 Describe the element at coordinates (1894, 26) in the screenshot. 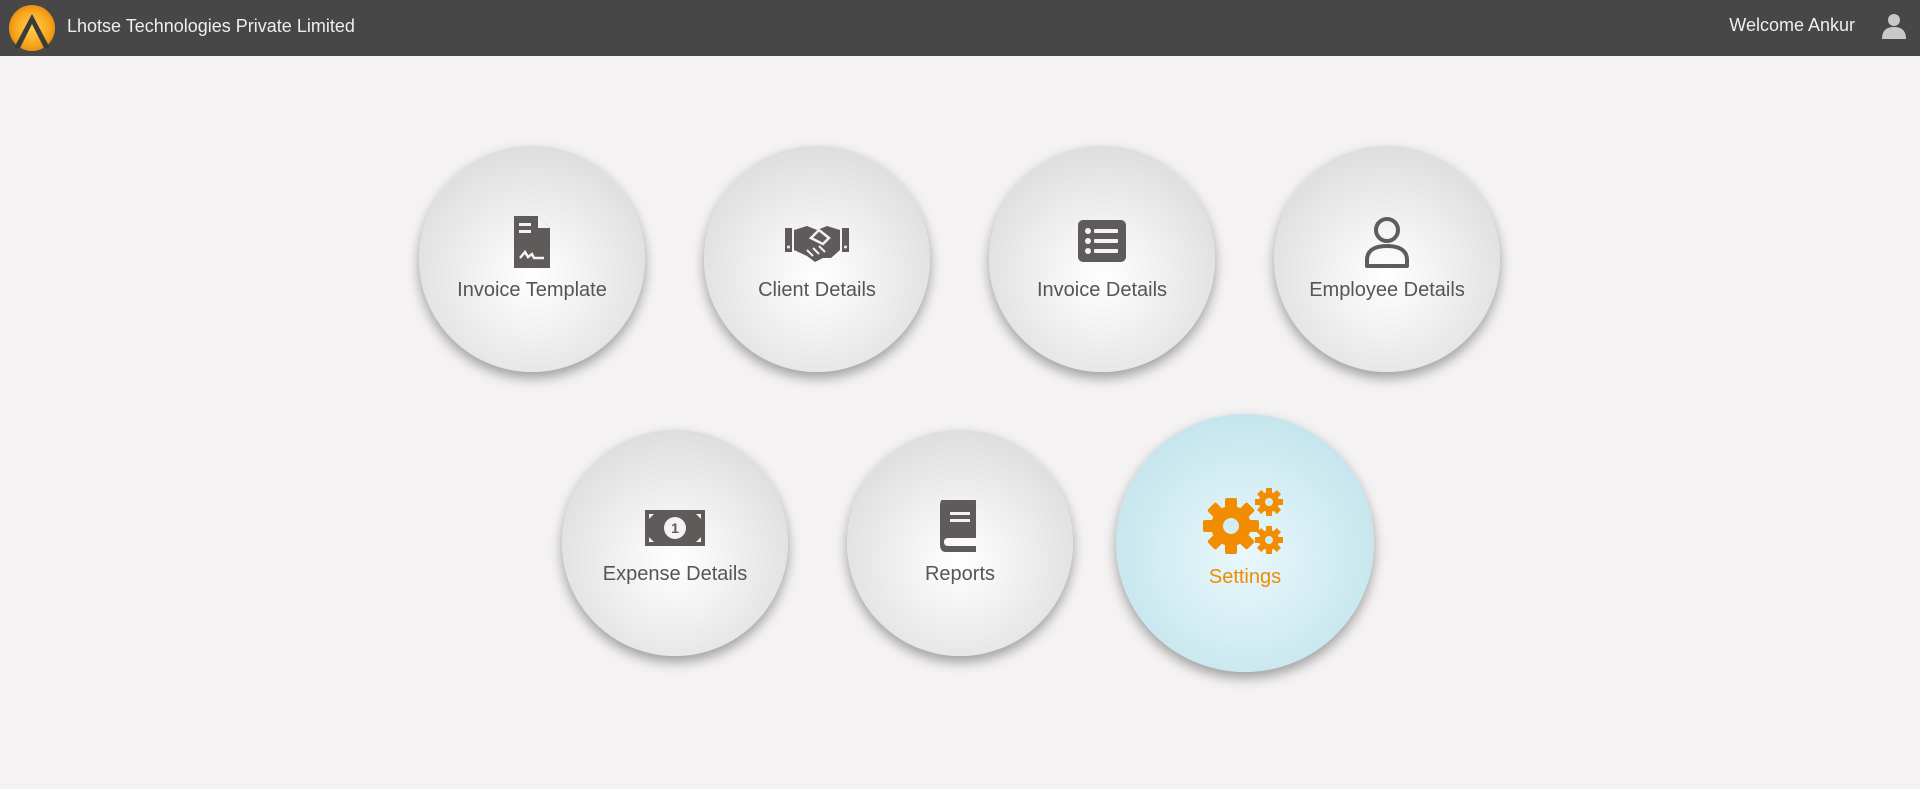

I see `user-profile-icon` at that location.